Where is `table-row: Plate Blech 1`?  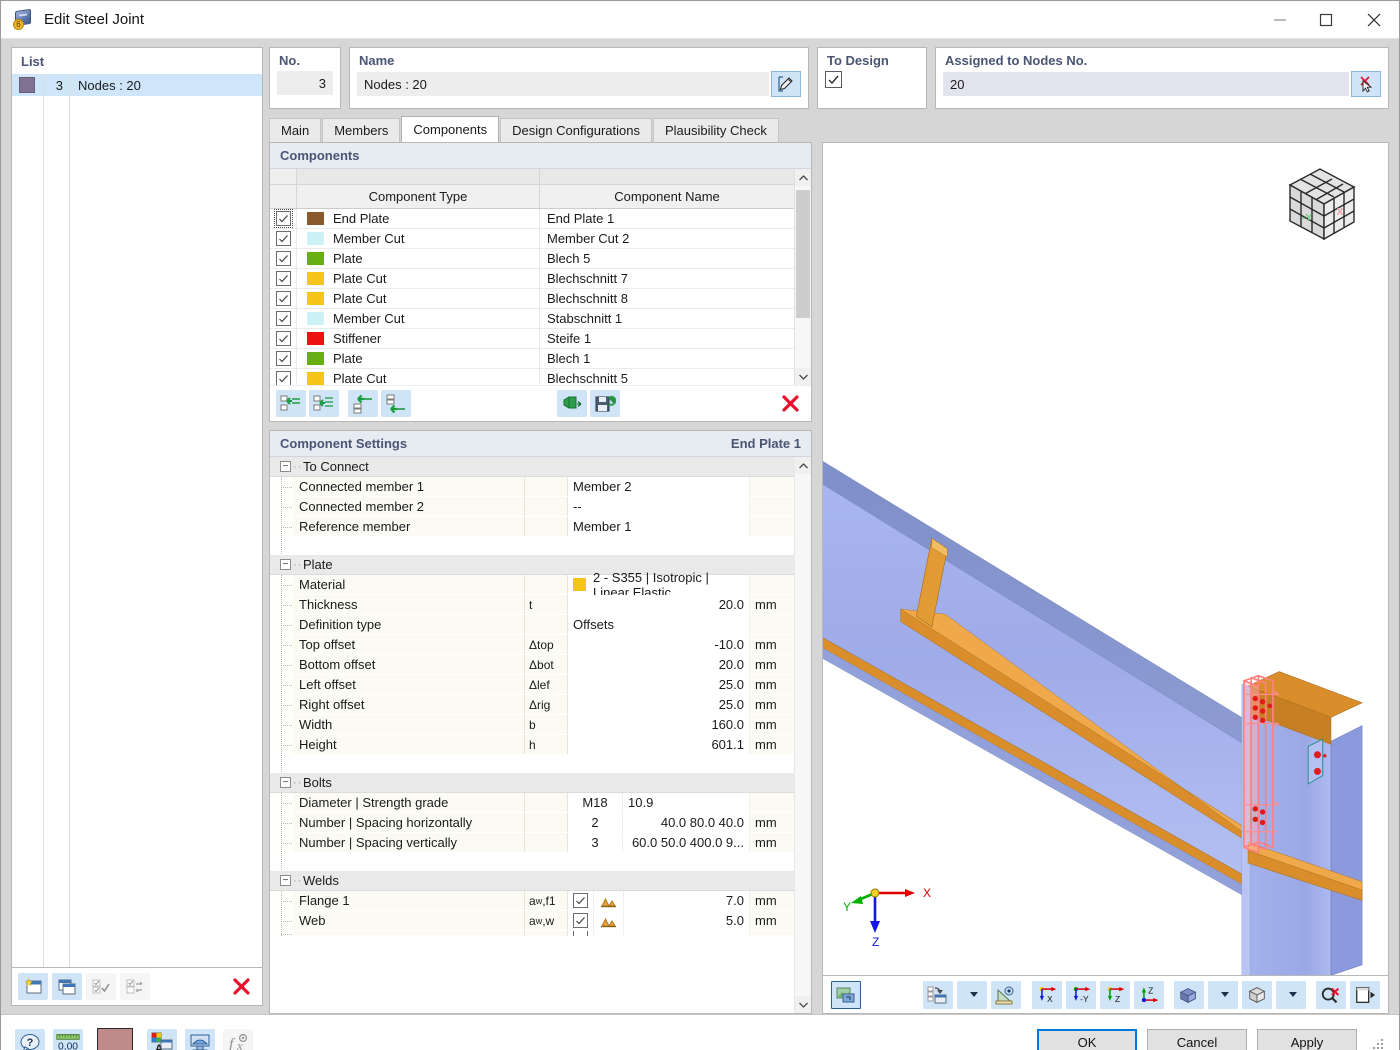 table-row: Plate Blech 1 is located at coordinates (532, 359).